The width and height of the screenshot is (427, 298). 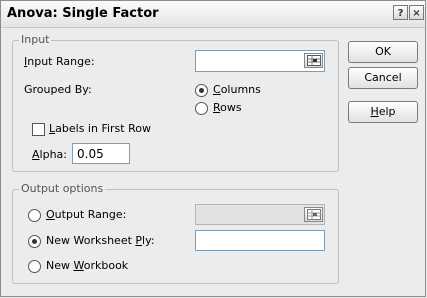 What do you see at coordinates (201, 90) in the screenshot?
I see `columns-radio` at bounding box center [201, 90].